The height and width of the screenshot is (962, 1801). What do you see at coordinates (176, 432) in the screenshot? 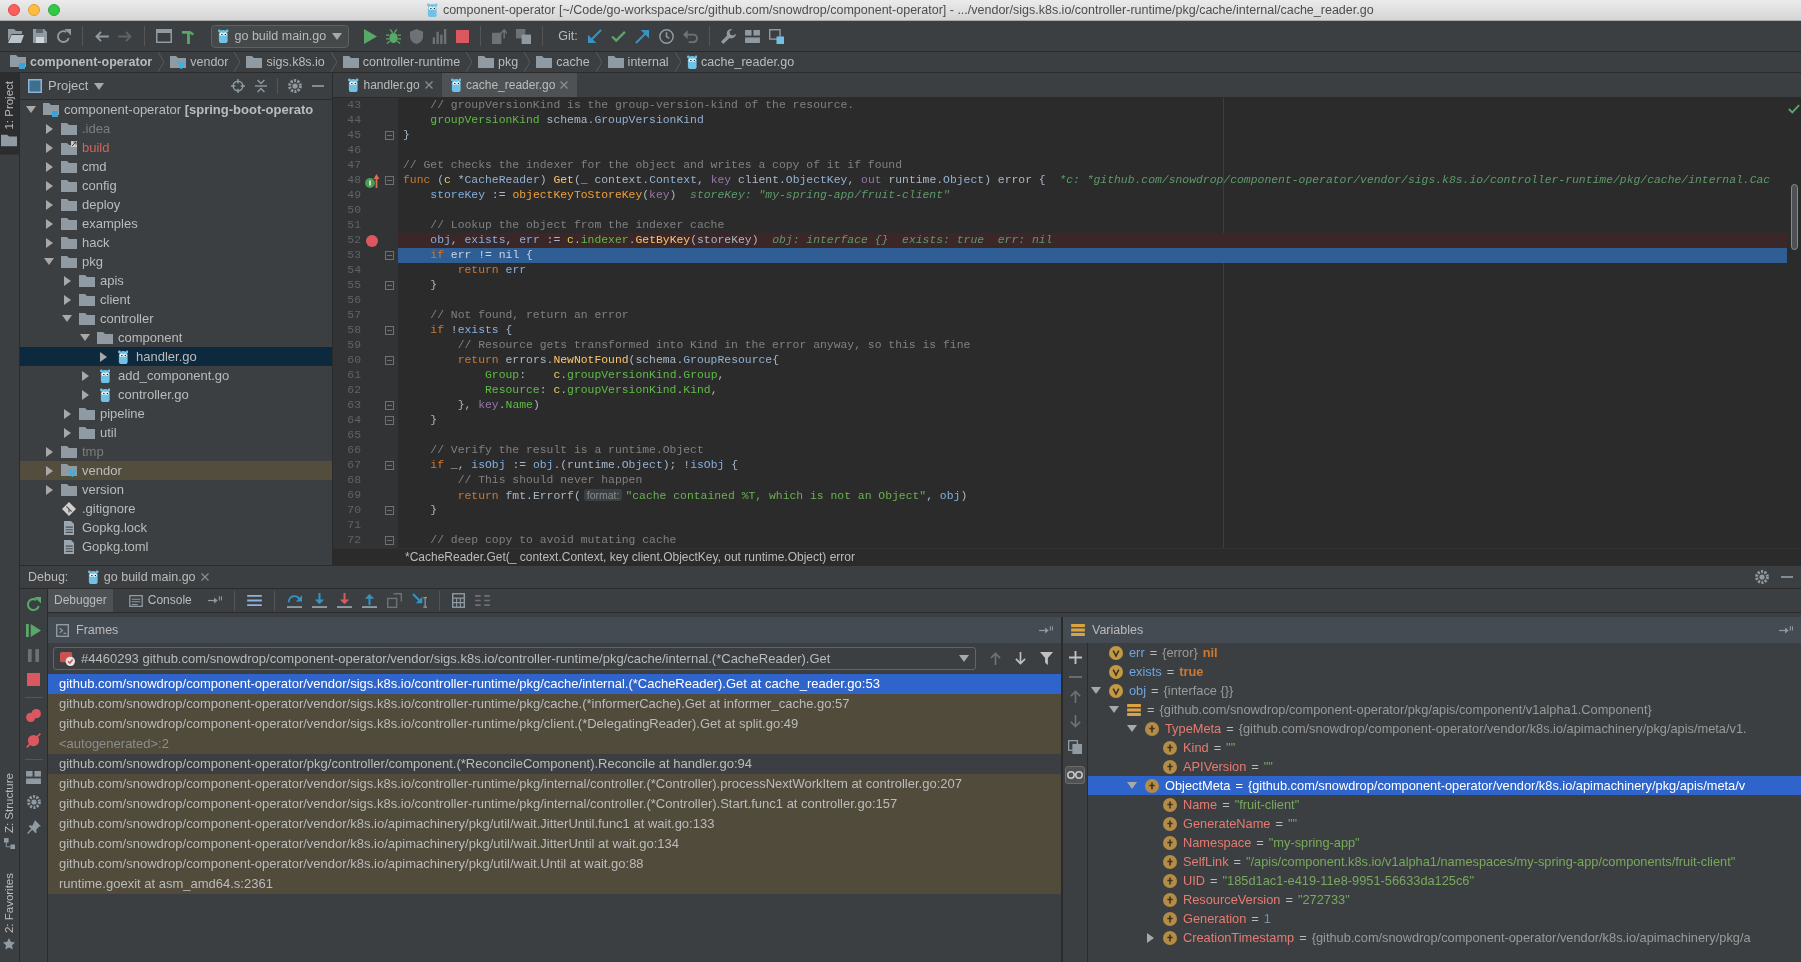
I see `tree-item: util` at bounding box center [176, 432].